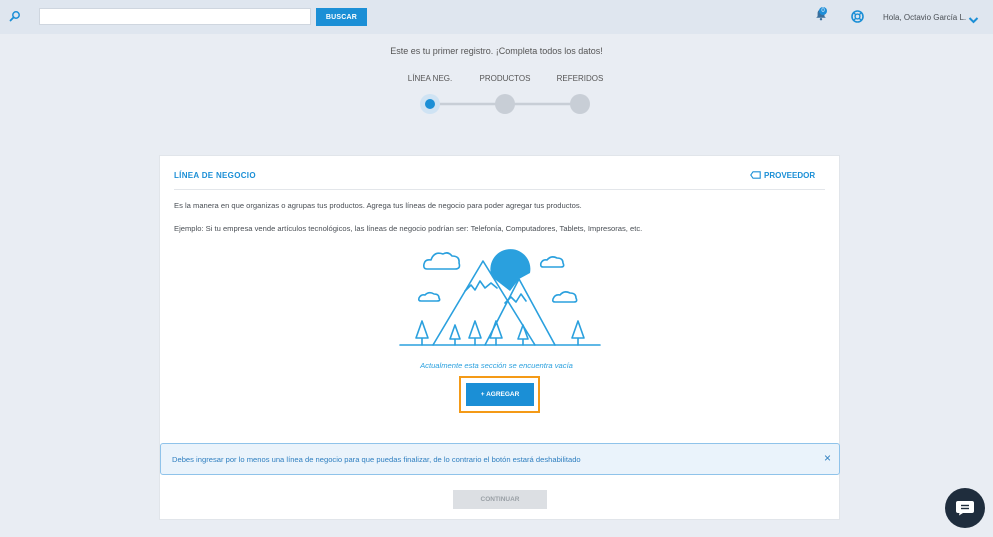 This screenshot has height=537, width=993. I want to click on top-bar: BUSCAR 0 Hola, Octavio García L., so click(496, 17).